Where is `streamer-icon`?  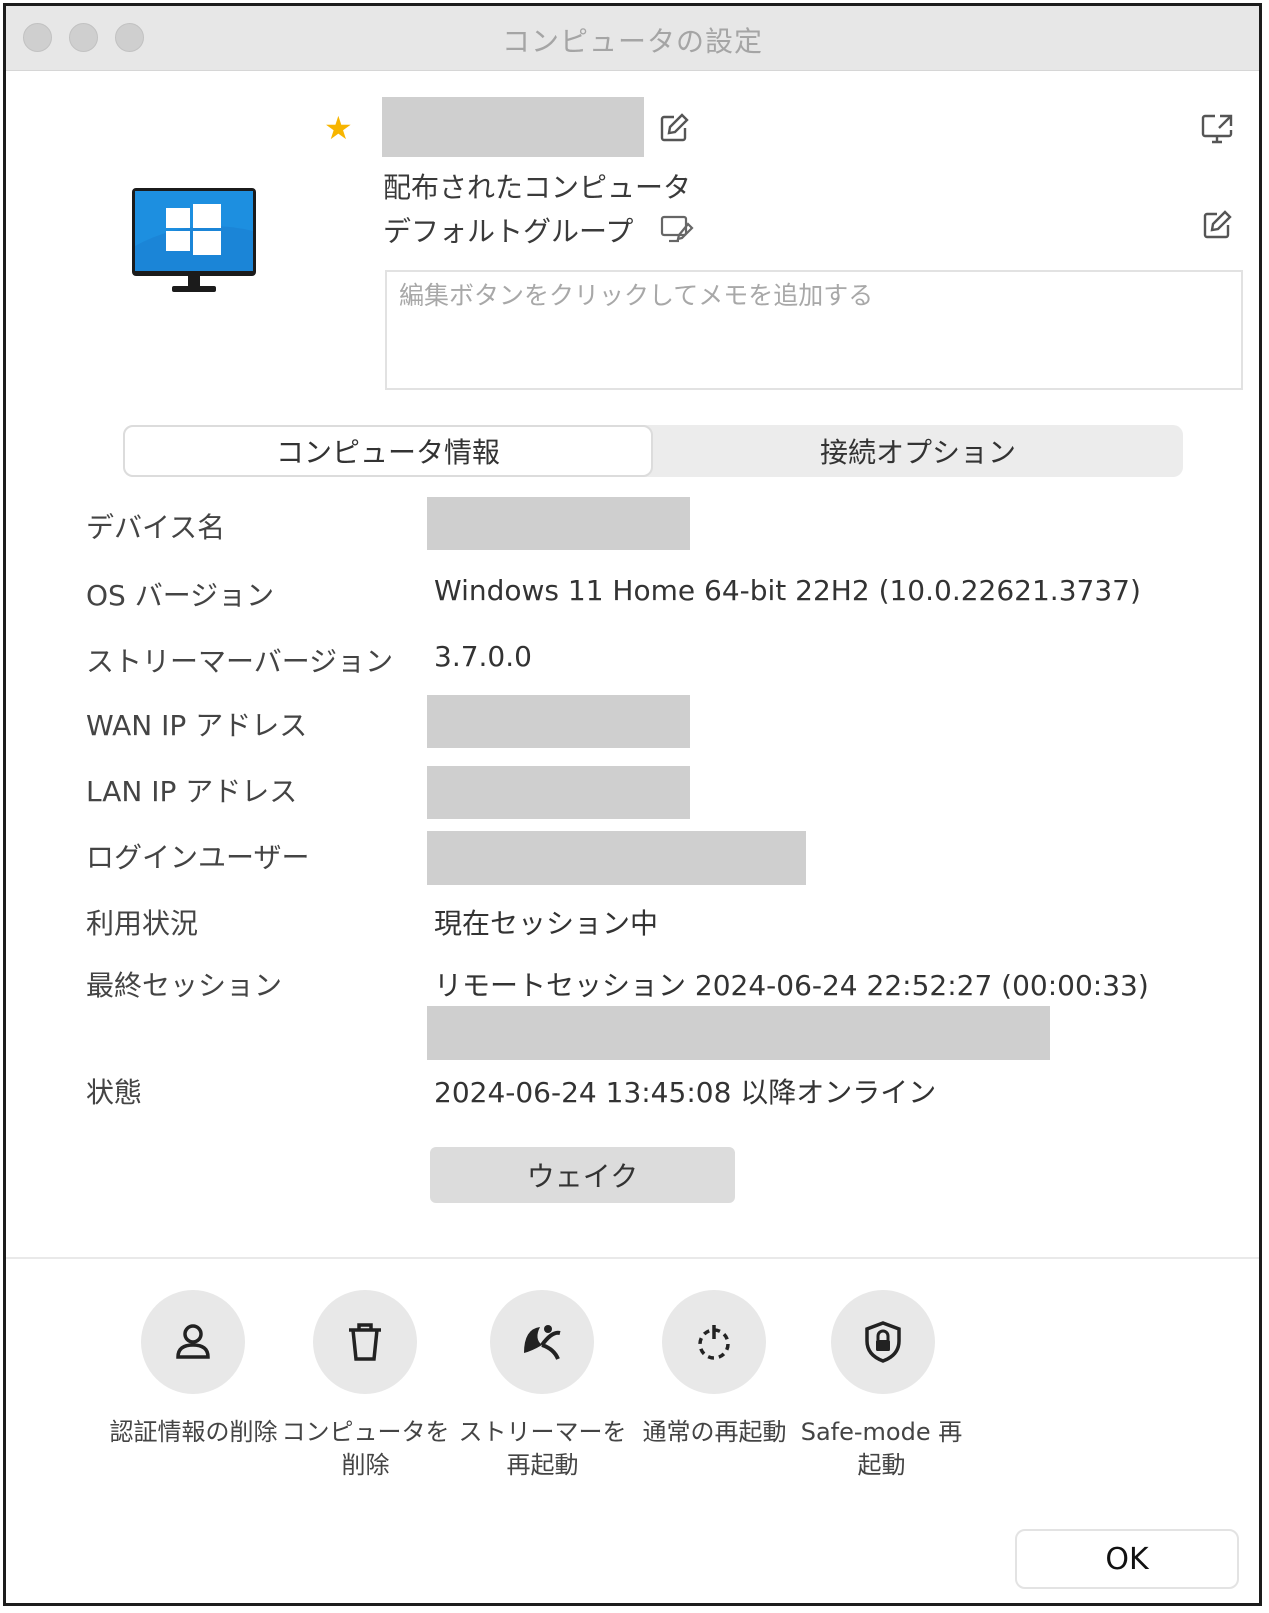 streamer-icon is located at coordinates (542, 1342).